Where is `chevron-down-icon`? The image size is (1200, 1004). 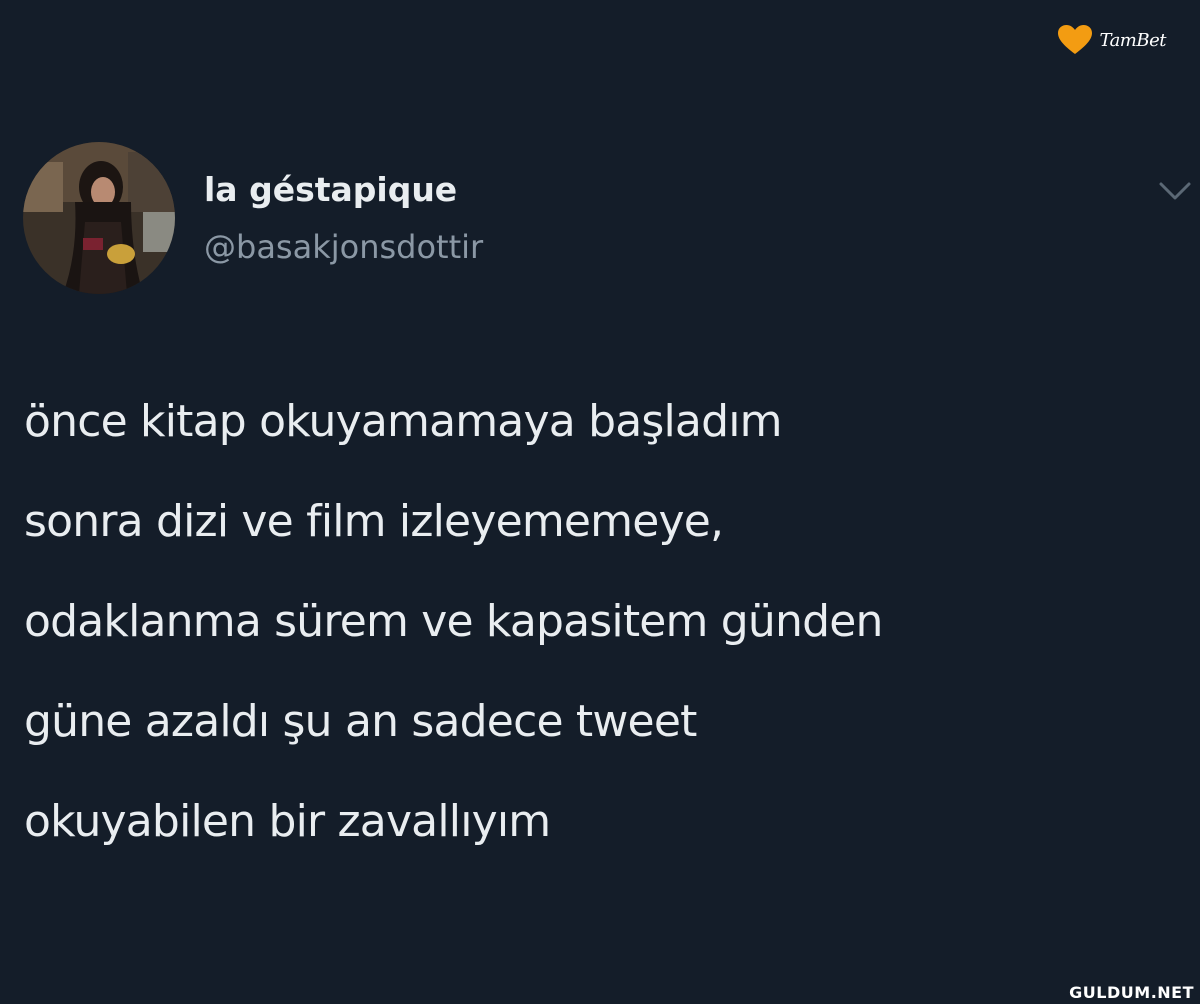
chevron-down-icon is located at coordinates (1175, 191).